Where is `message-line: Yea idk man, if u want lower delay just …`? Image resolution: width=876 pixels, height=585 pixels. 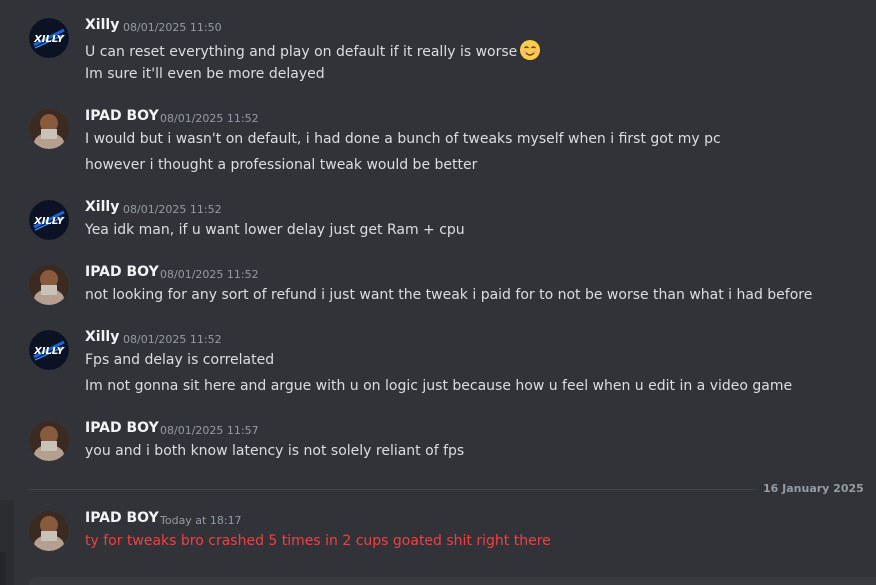 message-line: Yea idk man, if u want lower delay just … is located at coordinates (275, 230).